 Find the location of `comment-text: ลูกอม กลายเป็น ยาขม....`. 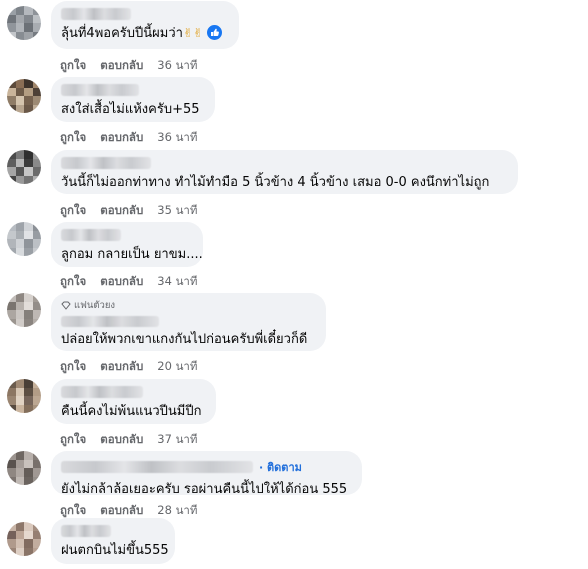

comment-text: ลูกอม กลายเป็น ยาขม.... is located at coordinates (132, 254).